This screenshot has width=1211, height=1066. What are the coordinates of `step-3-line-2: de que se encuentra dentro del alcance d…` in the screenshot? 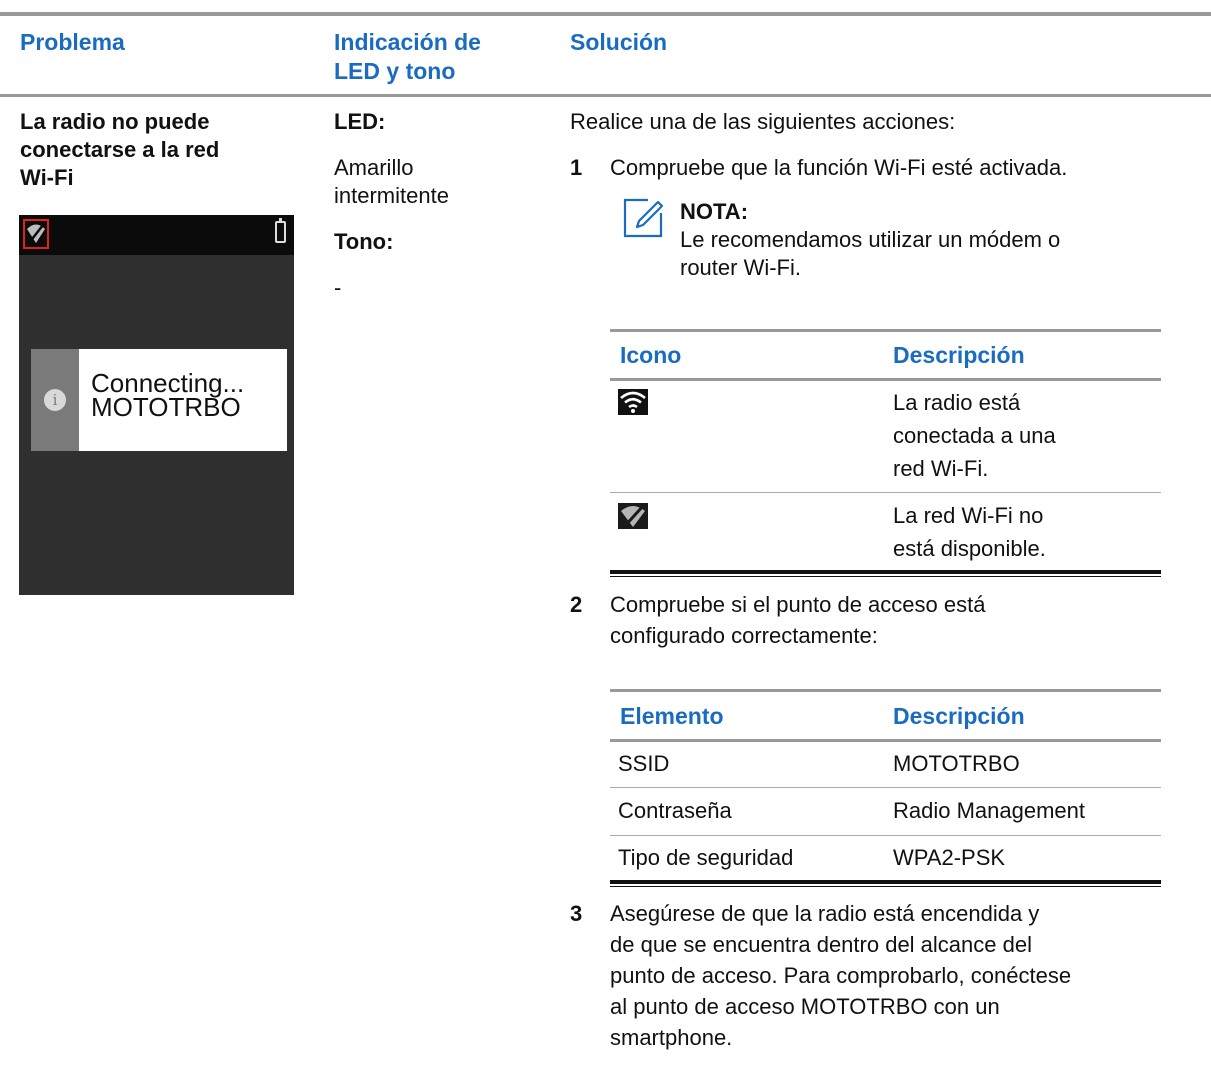 It's located at (821, 944).